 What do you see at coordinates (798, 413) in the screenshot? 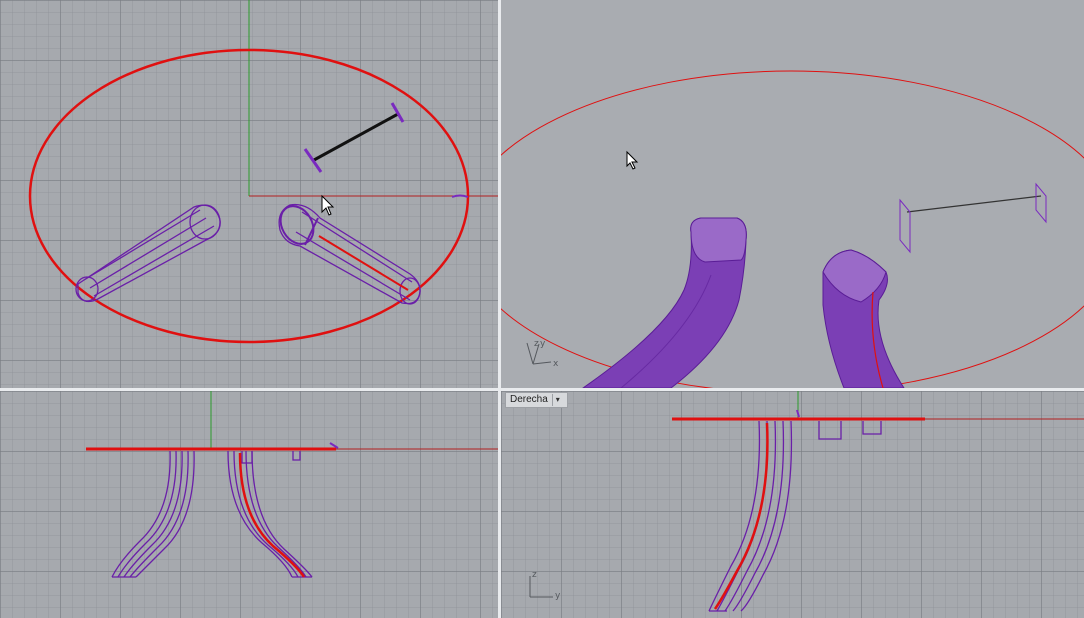
I see `seam-mark-right` at bounding box center [798, 413].